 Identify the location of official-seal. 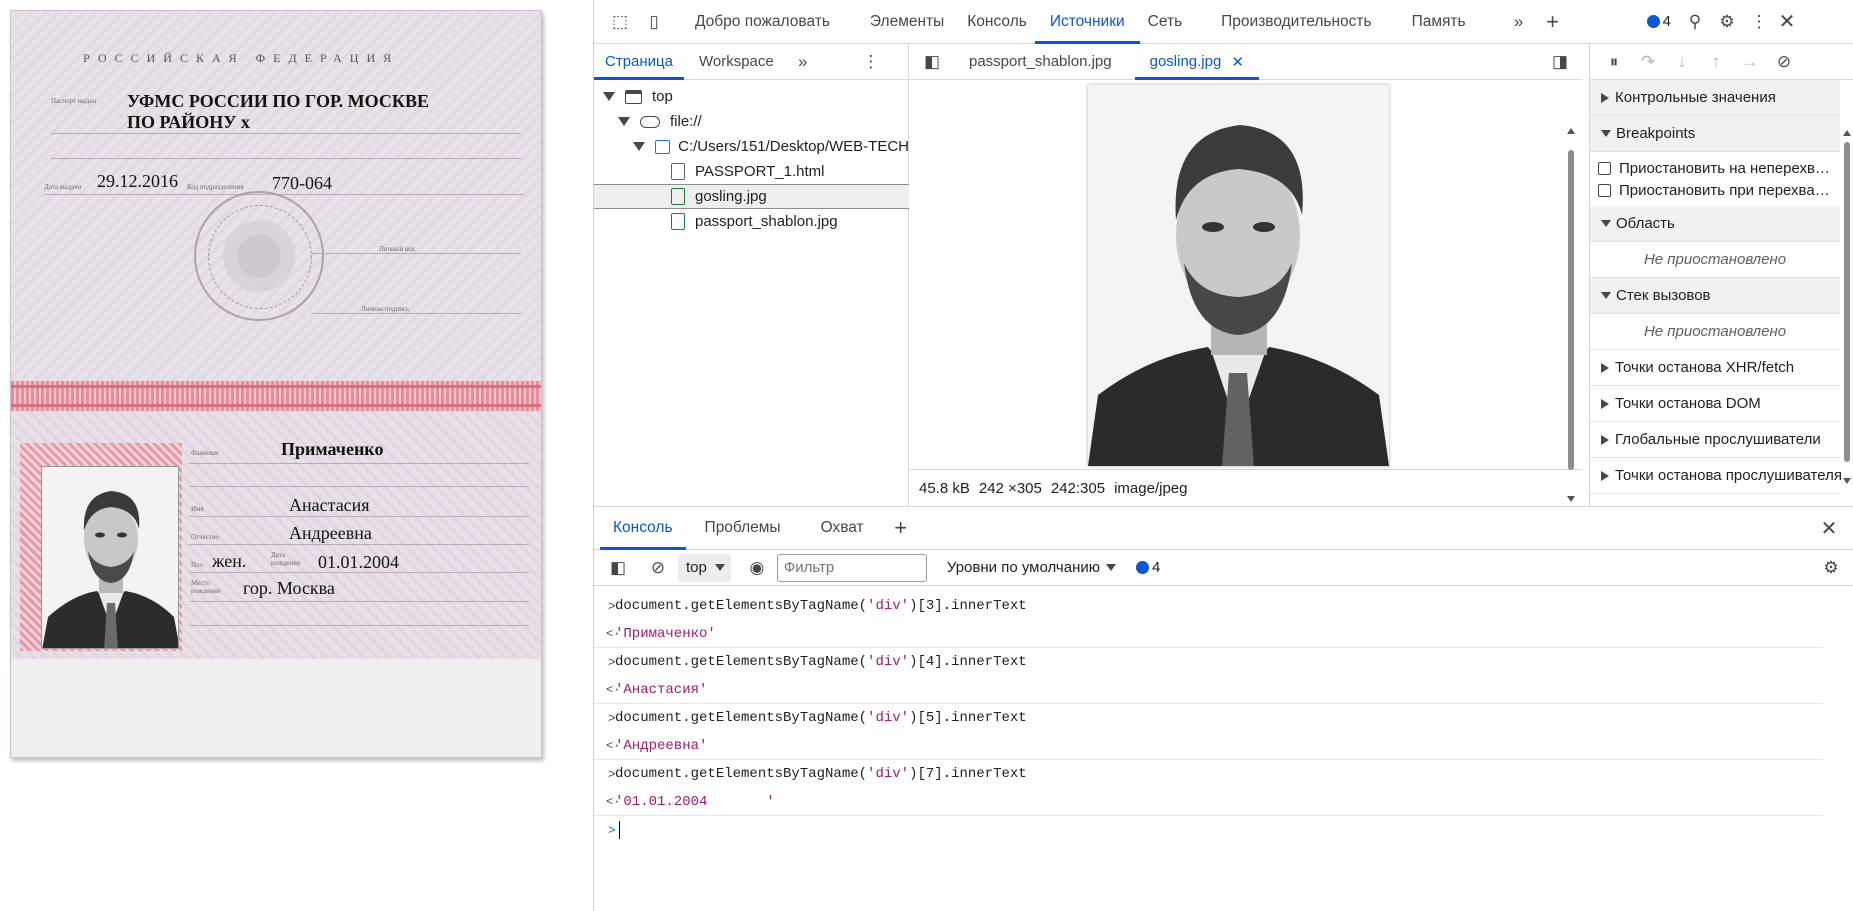
(259, 256).